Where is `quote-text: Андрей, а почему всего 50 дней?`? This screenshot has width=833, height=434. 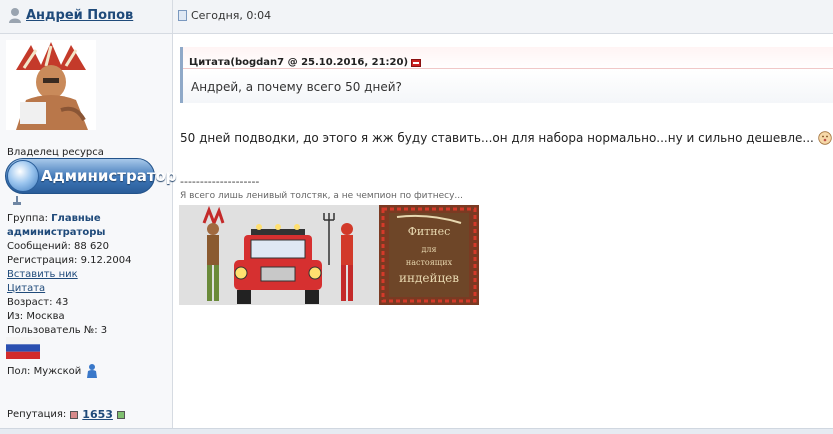
quote-text: Андрей, а почему всего 50 дней? is located at coordinates (296, 87).